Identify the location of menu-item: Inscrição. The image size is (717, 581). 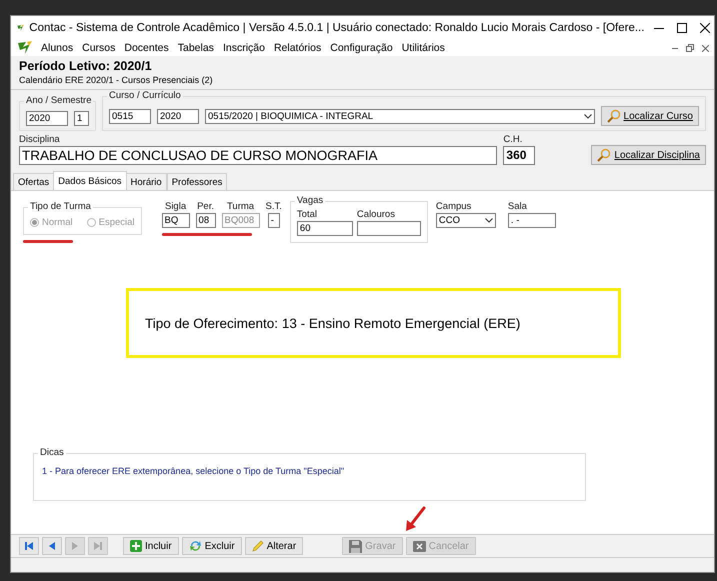
(244, 48).